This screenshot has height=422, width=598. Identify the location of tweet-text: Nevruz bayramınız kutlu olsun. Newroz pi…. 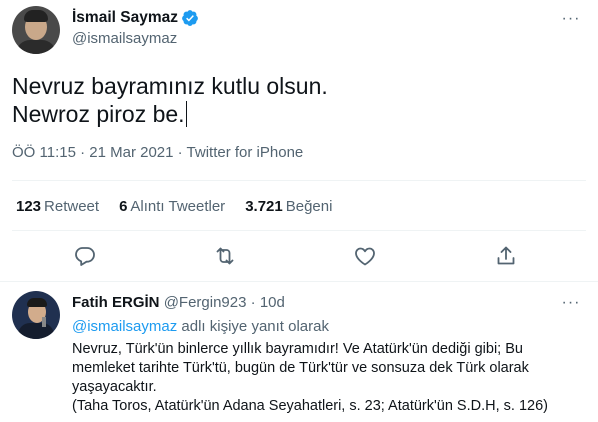
(170, 100).